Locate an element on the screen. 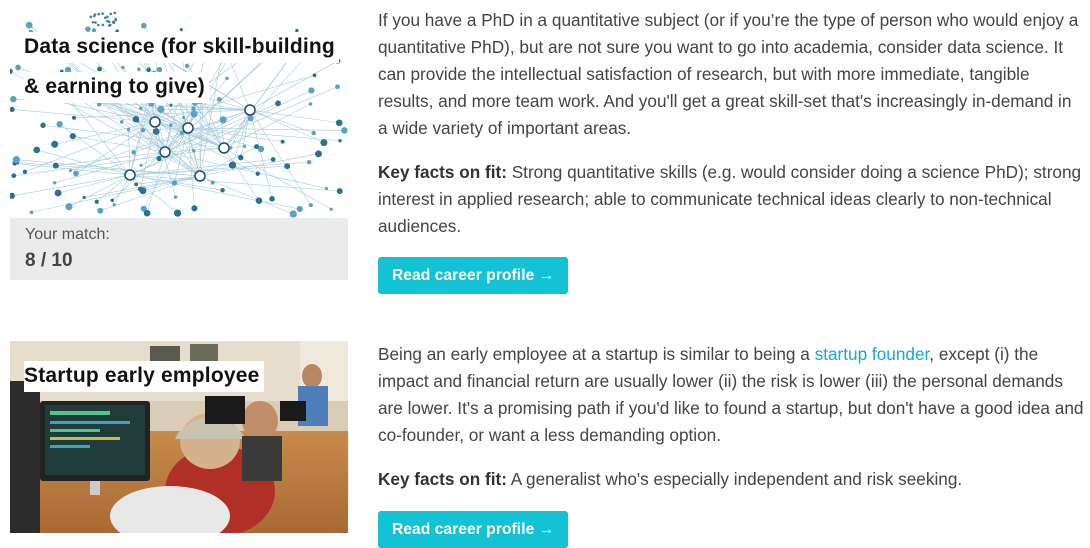 Image resolution: width=1090 pixels, height=548 pixels. career-title: Startup early employee is located at coordinates (186, 376).